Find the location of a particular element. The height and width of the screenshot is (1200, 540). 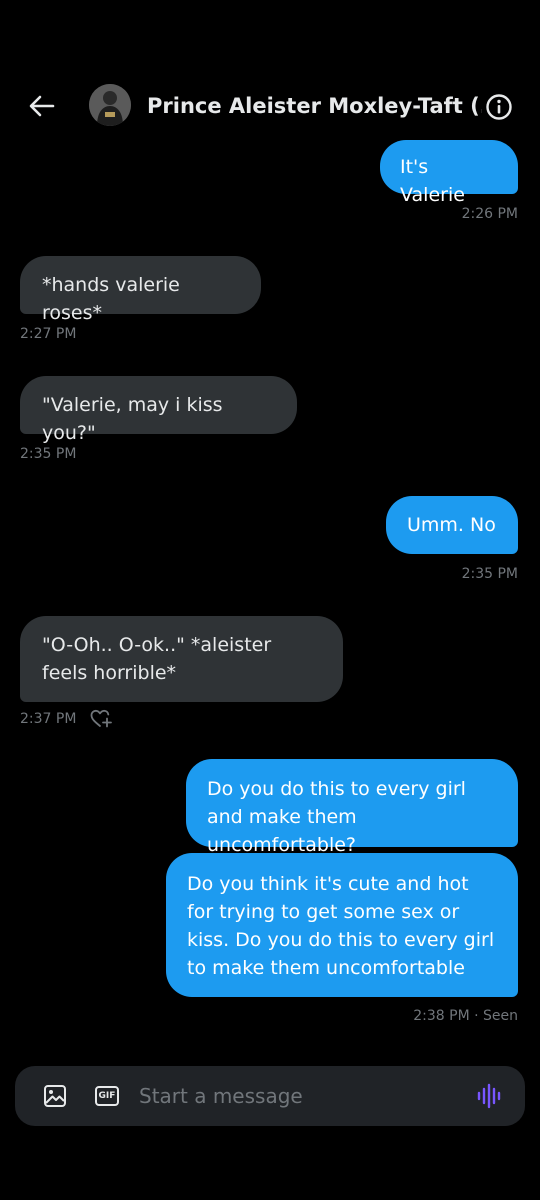

message-text: *hands valerie roses* is located at coordinates (111, 299).